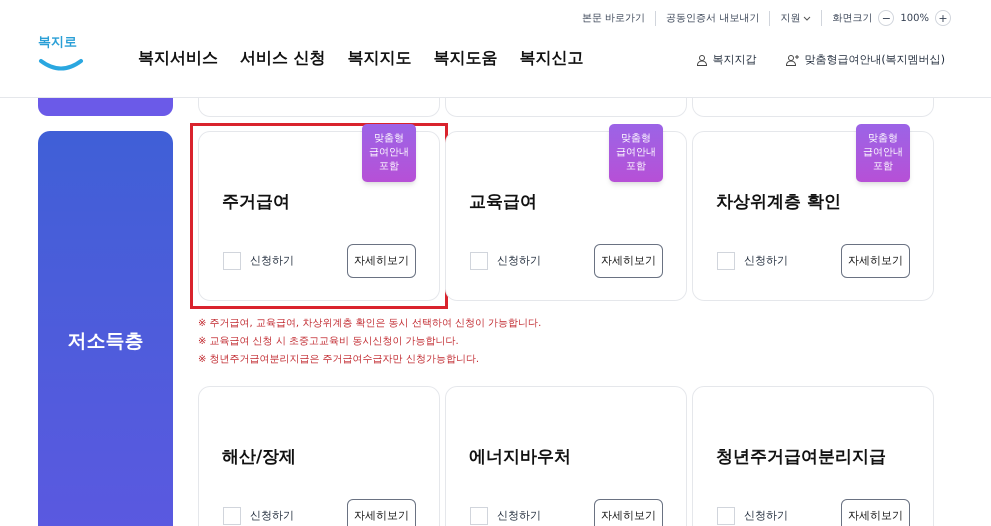 This screenshot has height=526, width=991. I want to click on card-title: 주거급여, so click(256, 202).